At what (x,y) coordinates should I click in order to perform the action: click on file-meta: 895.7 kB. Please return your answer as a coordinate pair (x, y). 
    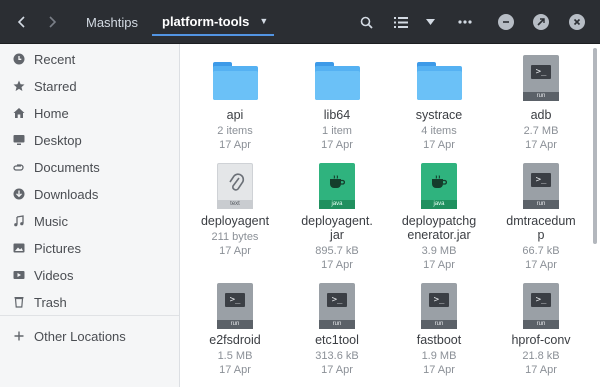
    Looking at the image, I should click on (337, 251).